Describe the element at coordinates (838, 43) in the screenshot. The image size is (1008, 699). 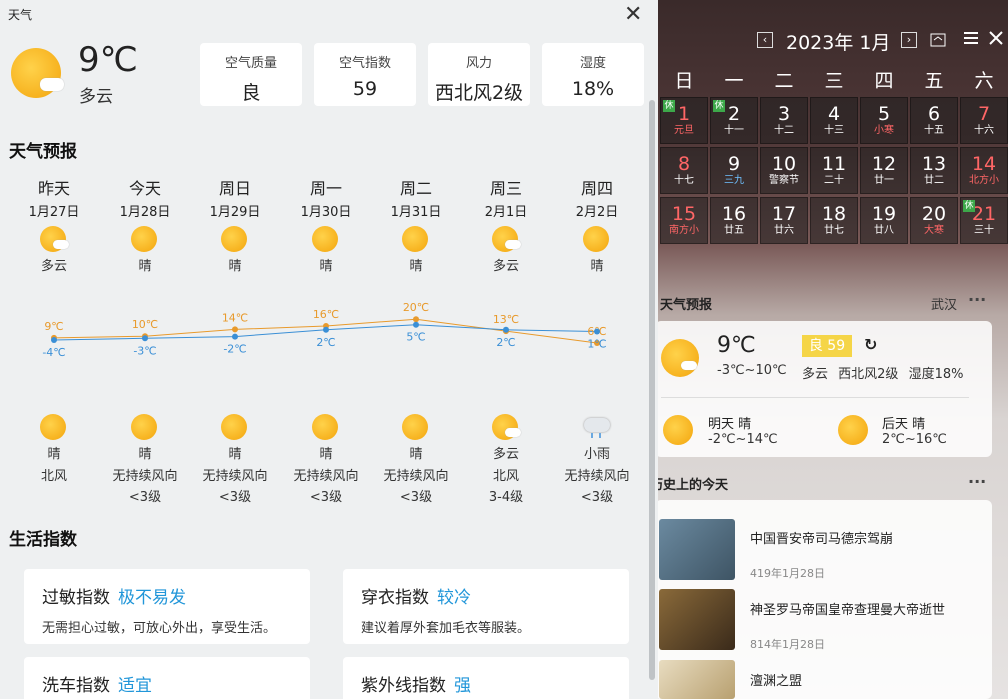
I see `calendar-month-title: 2023年 1月` at that location.